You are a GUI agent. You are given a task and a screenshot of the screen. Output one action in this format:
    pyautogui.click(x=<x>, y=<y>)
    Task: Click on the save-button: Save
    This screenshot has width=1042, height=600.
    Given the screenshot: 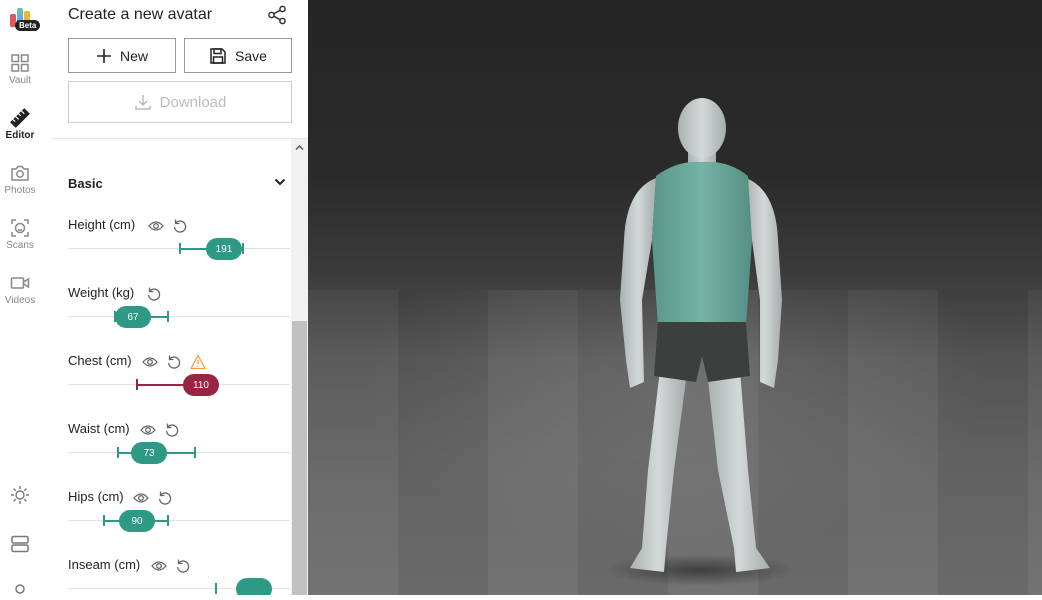 What is the action you would take?
    pyautogui.click(x=238, y=55)
    